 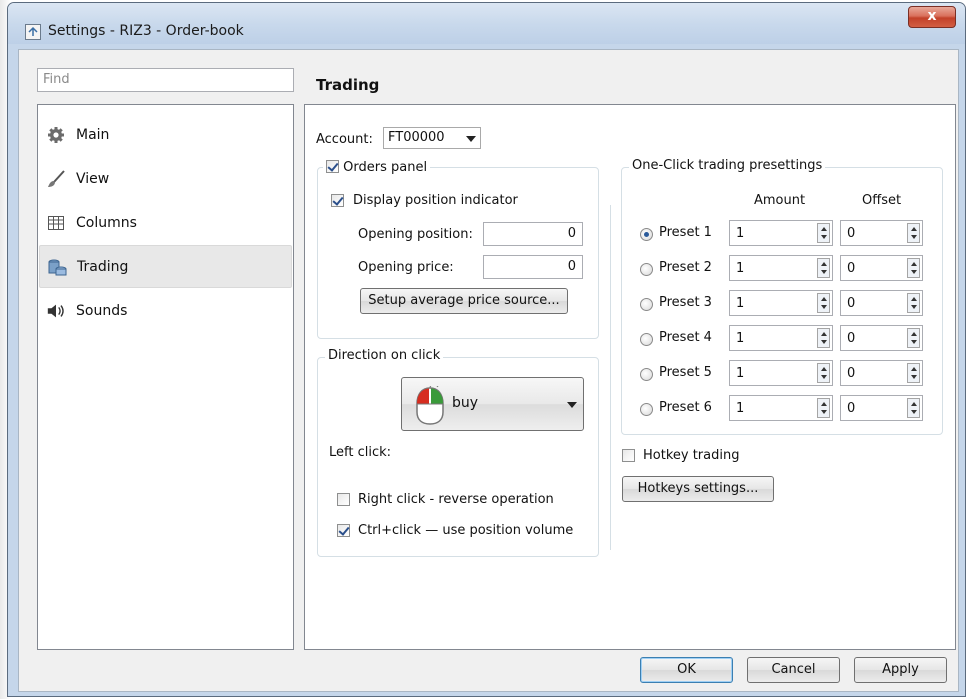 I want to click on sidebar-item-label: Trading, so click(x=103, y=266).